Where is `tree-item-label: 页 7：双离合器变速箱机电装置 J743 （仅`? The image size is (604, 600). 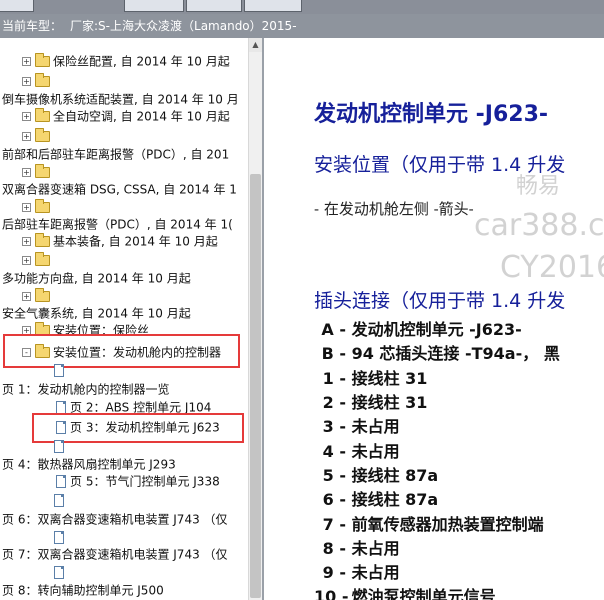
tree-item-label: 页 7：双离合器变速箱机电装置 J743 （仅 is located at coordinates (115, 554).